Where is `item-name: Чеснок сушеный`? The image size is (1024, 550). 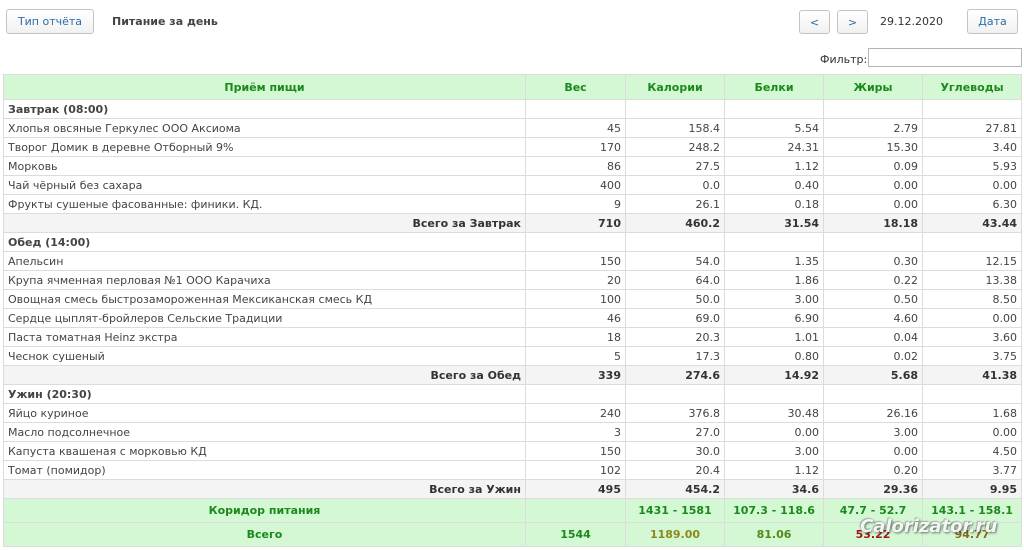
item-name: Чеснок сушеный is located at coordinates (264, 356).